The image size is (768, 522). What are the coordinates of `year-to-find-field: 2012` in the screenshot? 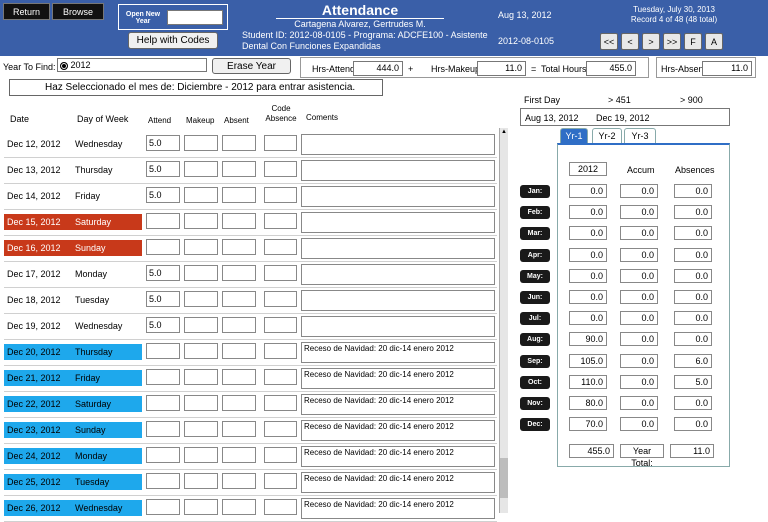 It's located at (132, 65).